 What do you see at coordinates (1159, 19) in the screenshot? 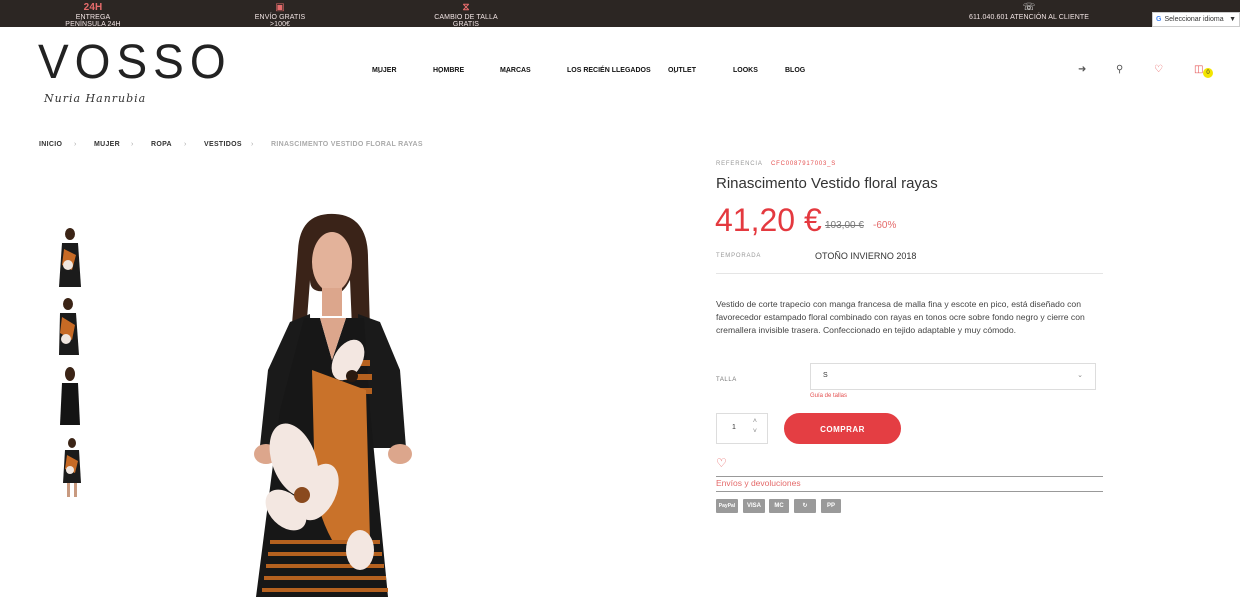
I see `google-icon: G` at bounding box center [1159, 19].